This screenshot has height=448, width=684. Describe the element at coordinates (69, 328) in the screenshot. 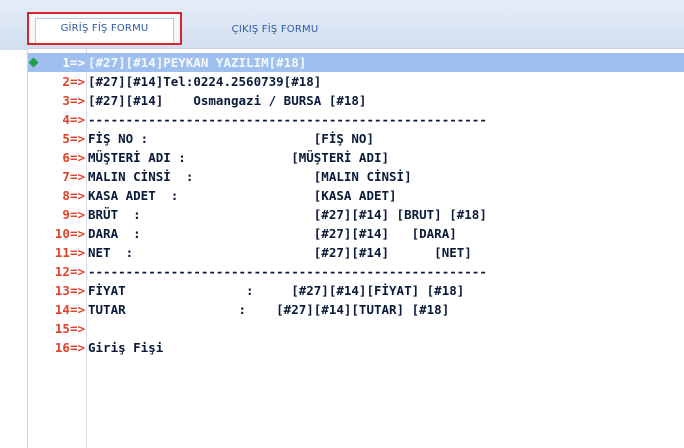

I see `line-number: 15=>` at that location.